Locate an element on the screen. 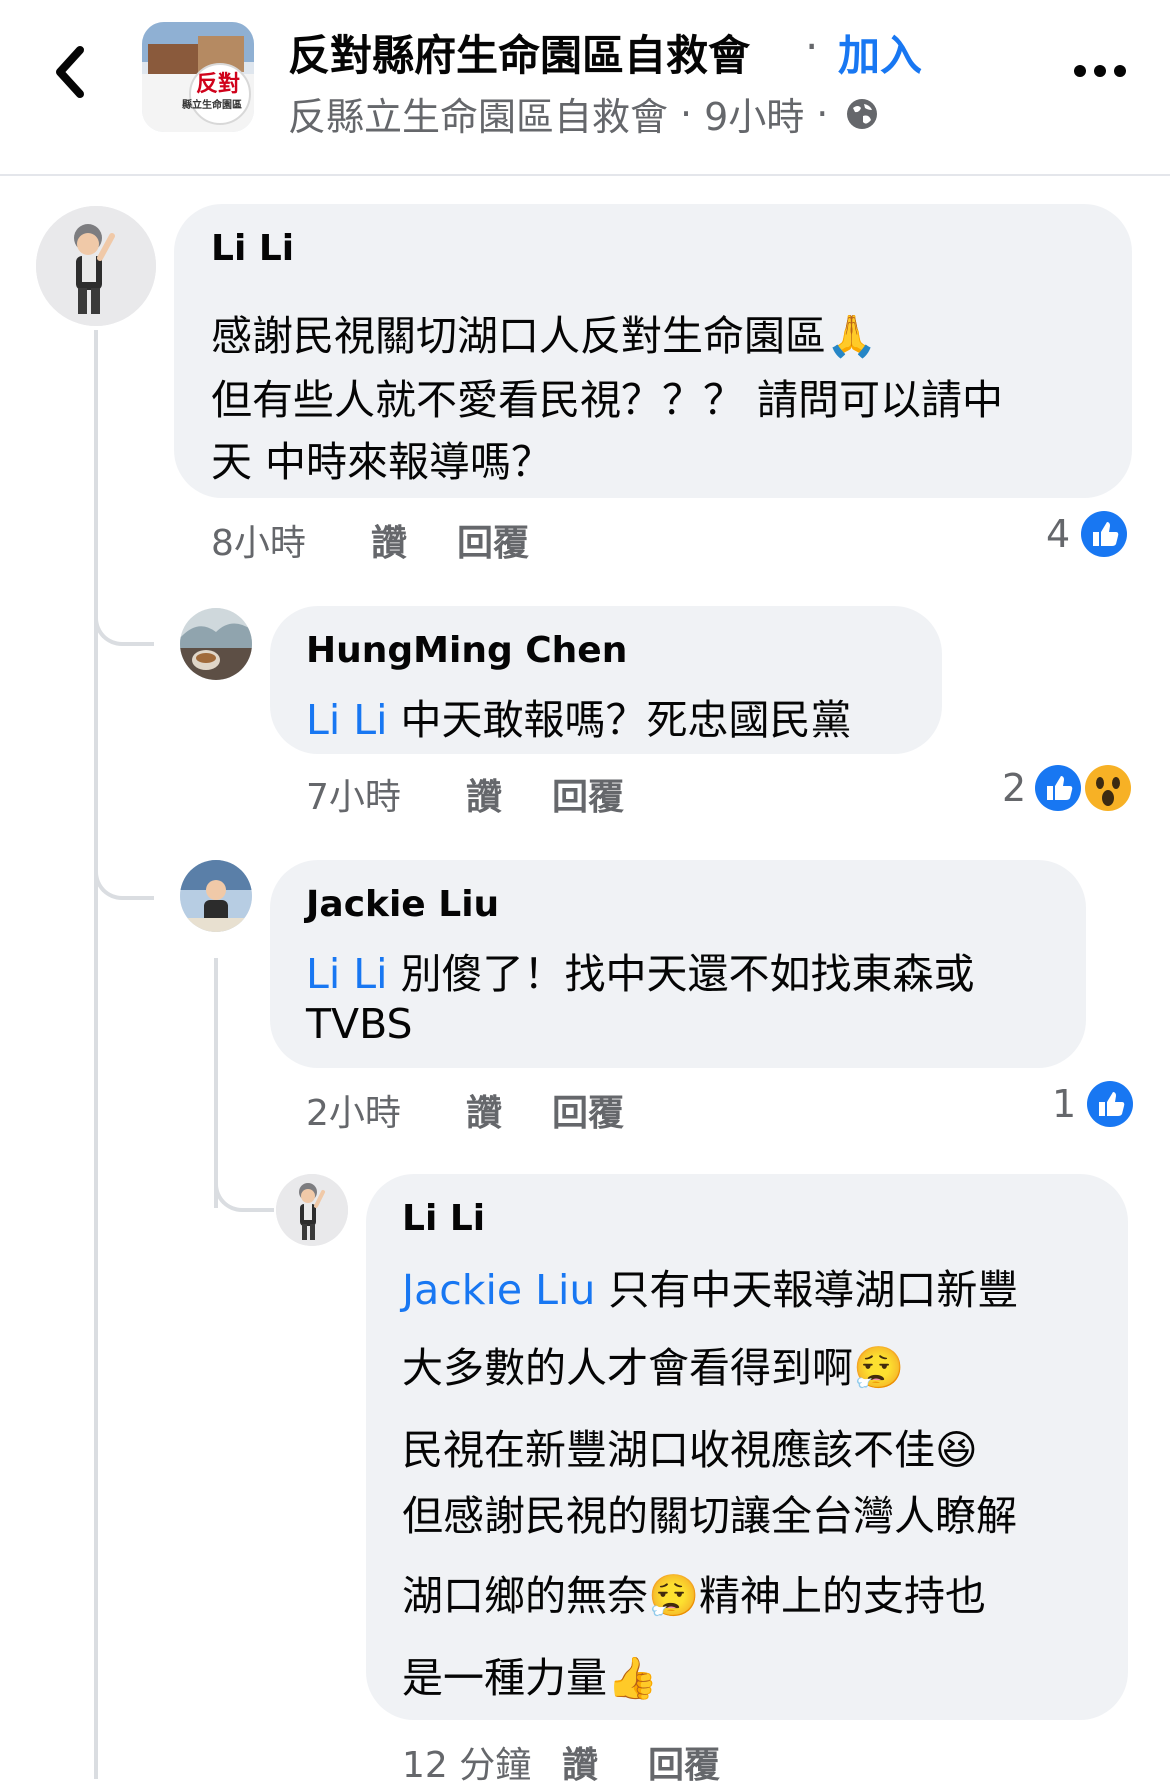 This screenshot has height=1788, width=1170. thread-line is located at coordinates (96, 1054).